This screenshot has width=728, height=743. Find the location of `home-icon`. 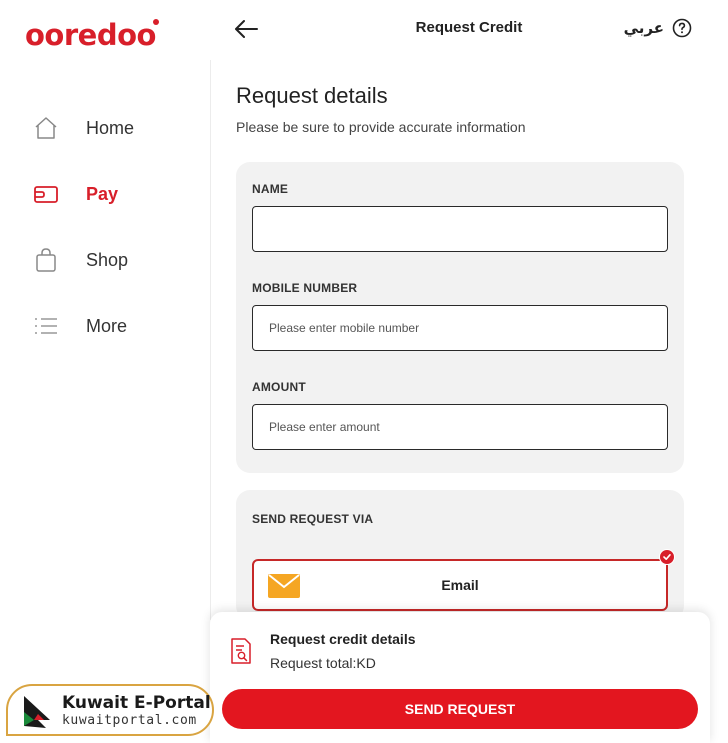

home-icon is located at coordinates (46, 128).